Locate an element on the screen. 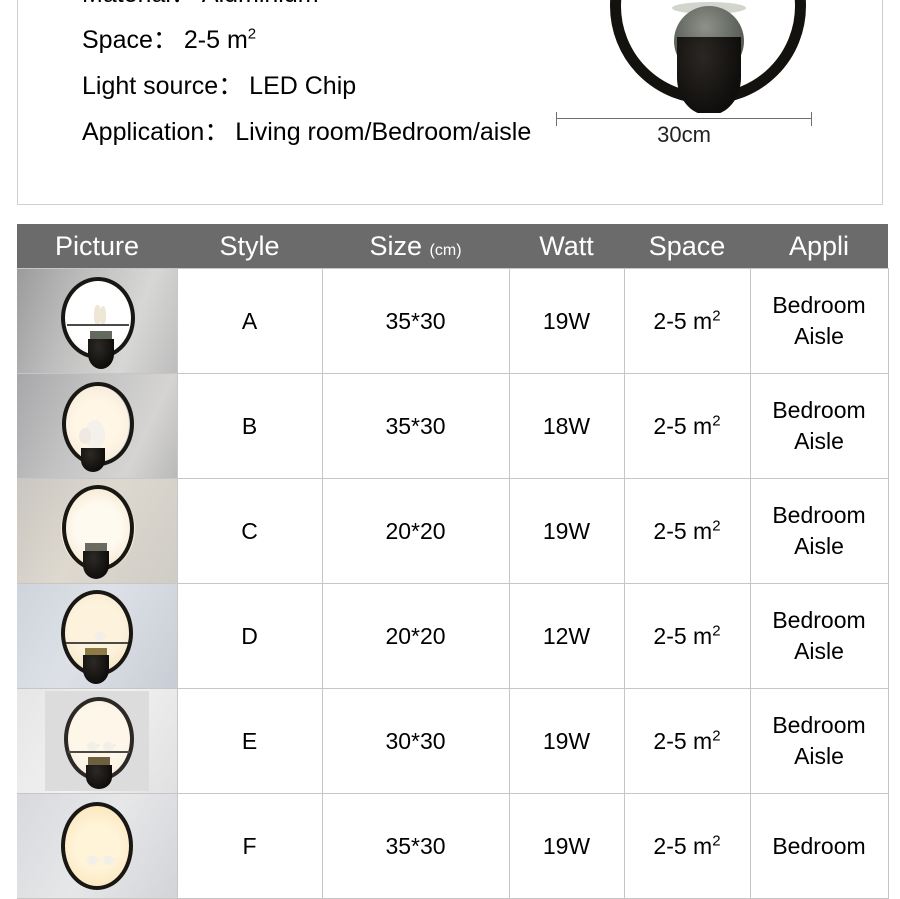 Image resolution: width=900 pixels, height=899 pixels. cell-appli-a-line2: Aisle is located at coordinates (819, 336).